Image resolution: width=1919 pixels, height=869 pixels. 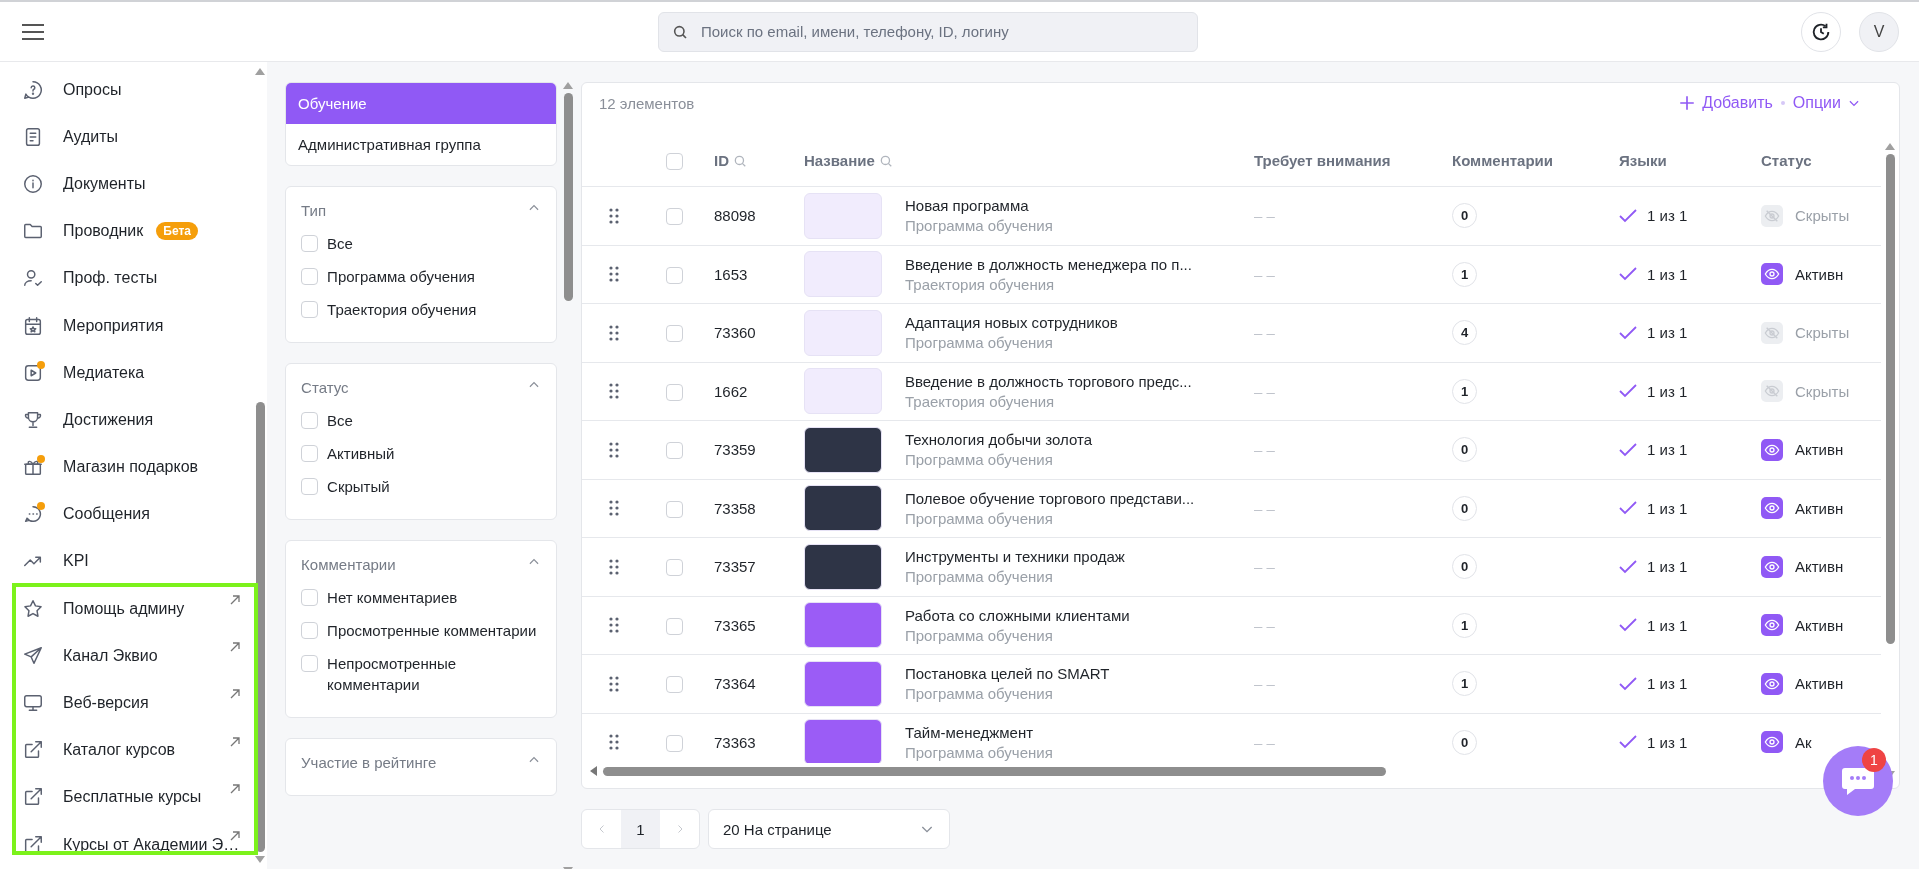 I want to click on sidebar-item: Канал Эквио, so click(x=127, y=656).